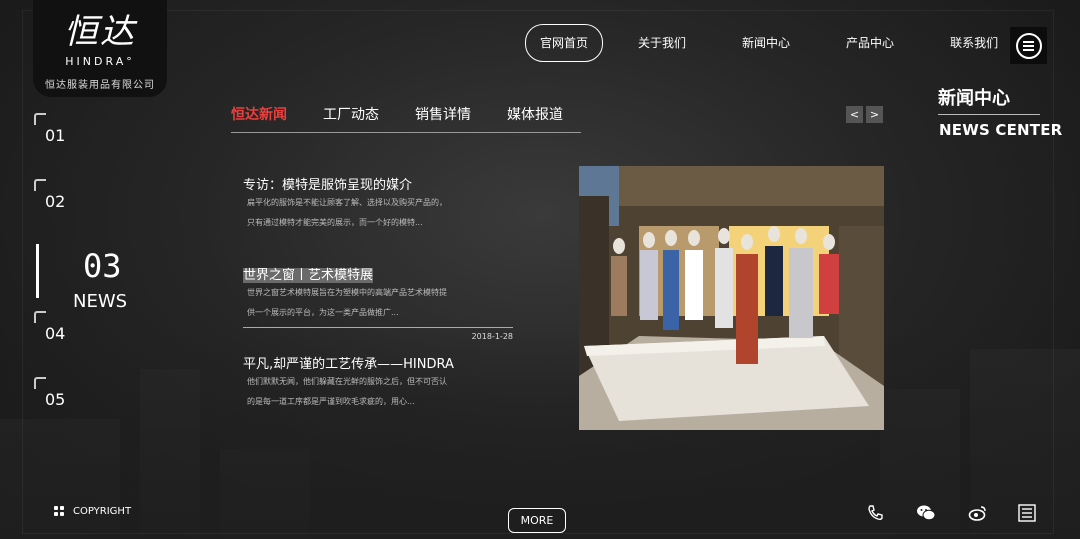 This screenshot has width=1080, height=539. I want to click on hamburger-icon, so click(1028, 45).